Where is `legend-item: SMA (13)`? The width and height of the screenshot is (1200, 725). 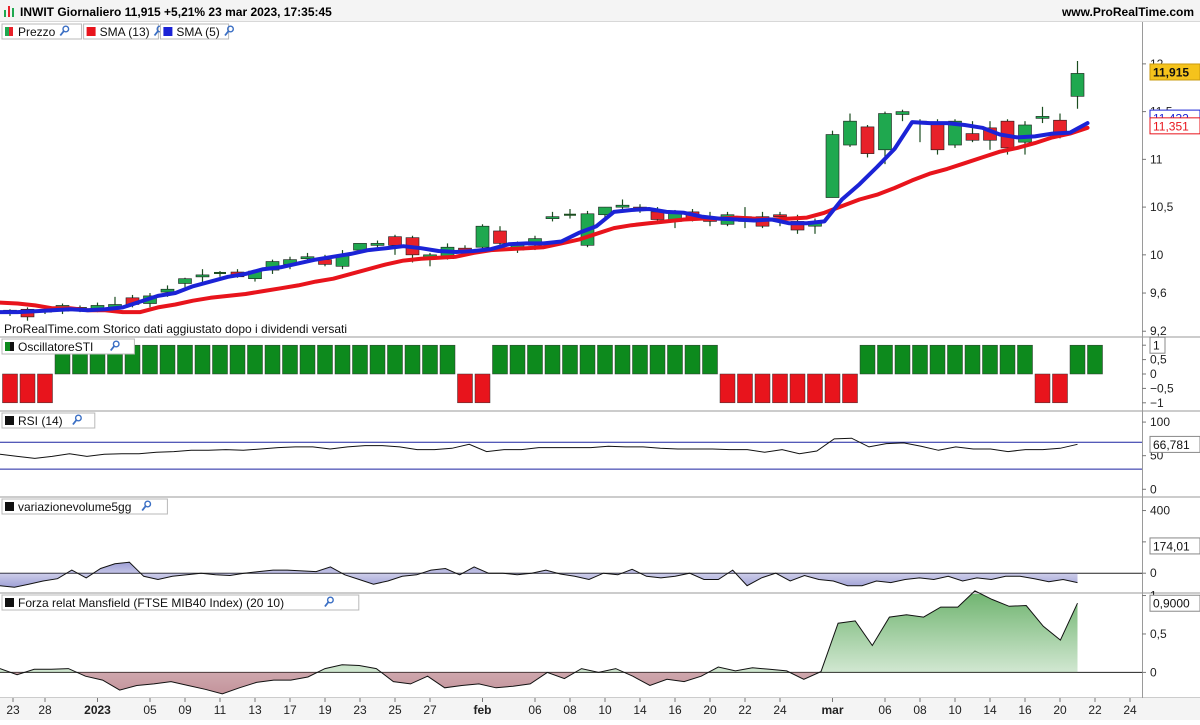
legend-item: SMA (13) is located at coordinates (123, 31).